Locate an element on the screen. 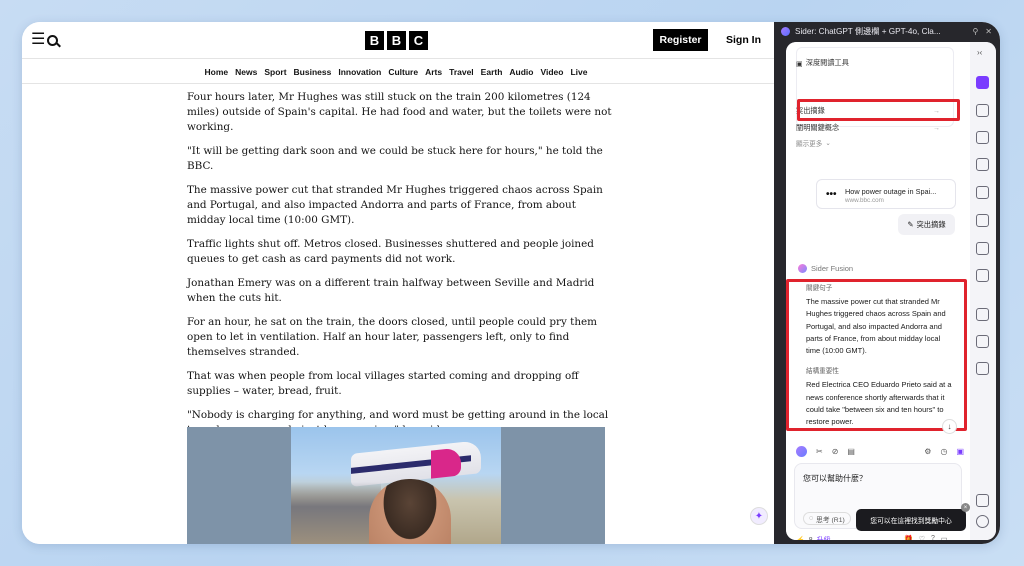 The width and height of the screenshot is (1024, 566). highlight-pen-icon: ✎ is located at coordinates (910, 224).